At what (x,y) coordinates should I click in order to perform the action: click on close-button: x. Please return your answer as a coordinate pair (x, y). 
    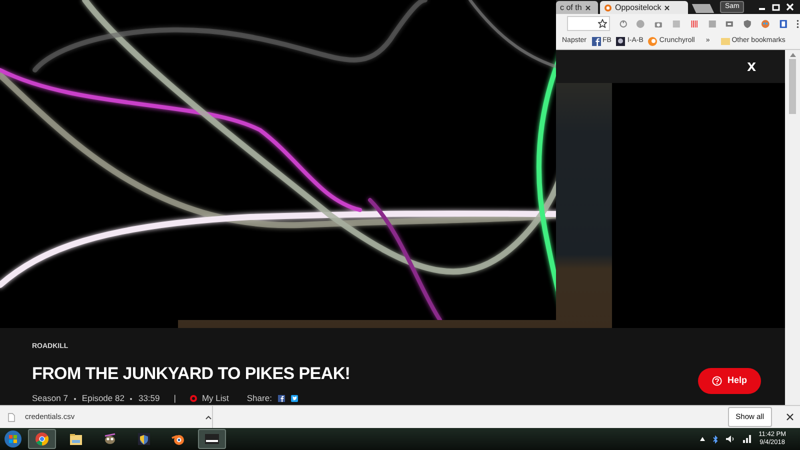
    Looking at the image, I should click on (751, 66).